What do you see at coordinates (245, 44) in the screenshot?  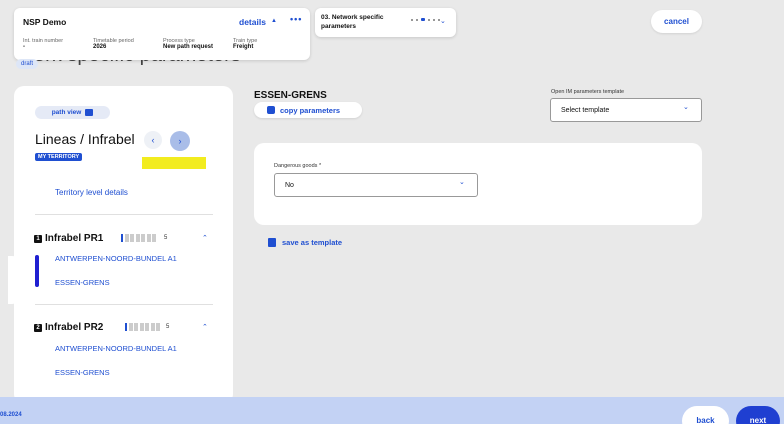 I see `field-train-type: Train type Freight` at bounding box center [245, 44].